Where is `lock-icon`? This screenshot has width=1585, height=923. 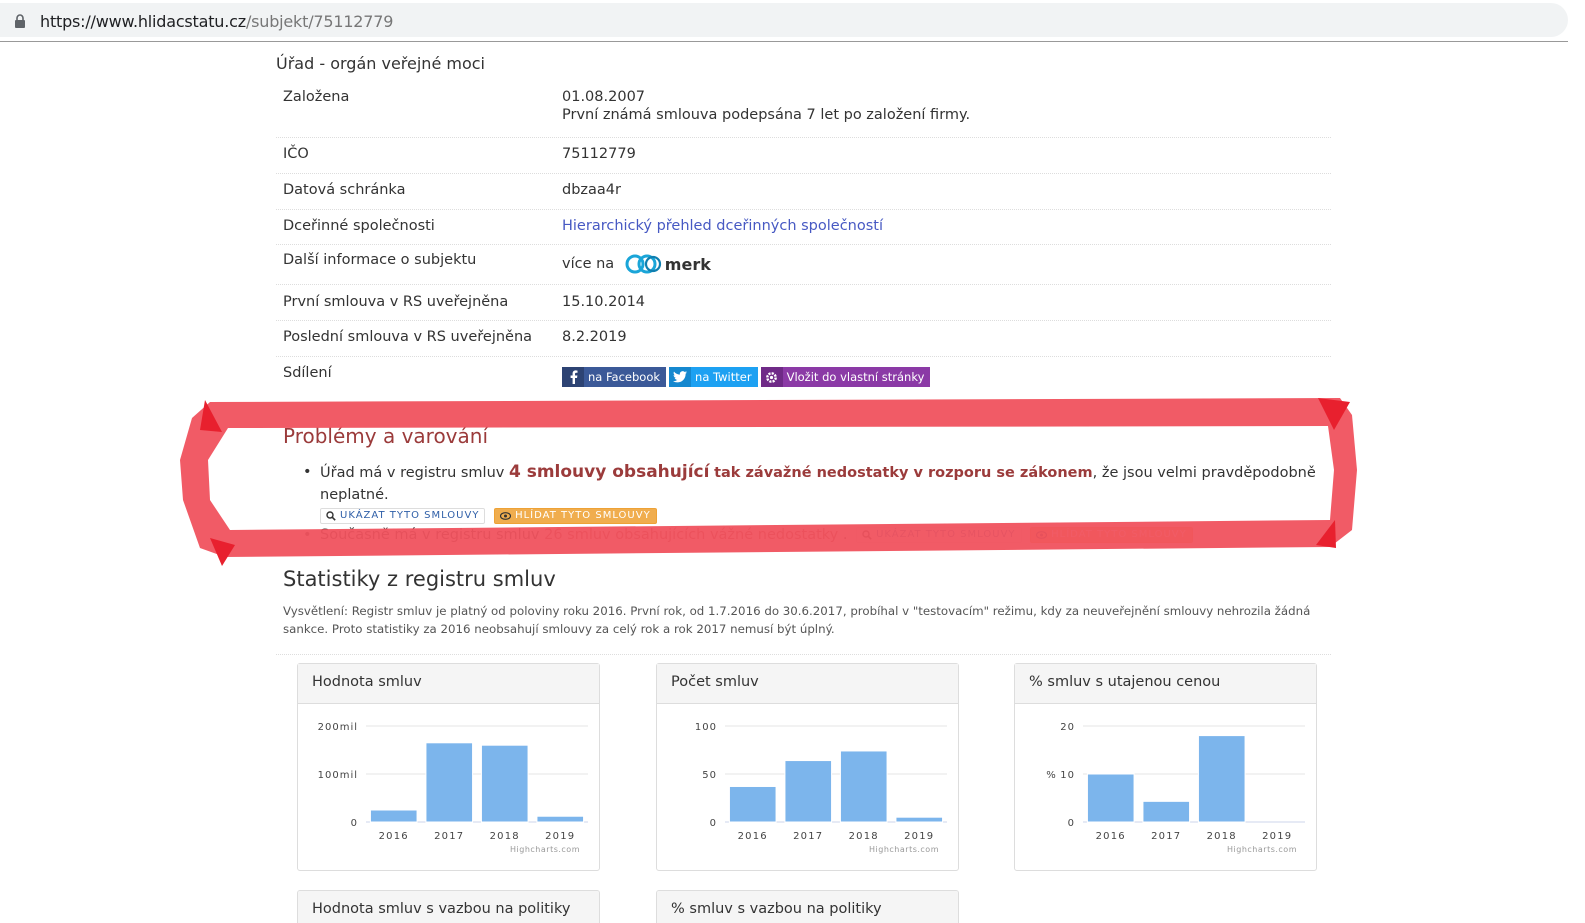 lock-icon is located at coordinates (20, 21).